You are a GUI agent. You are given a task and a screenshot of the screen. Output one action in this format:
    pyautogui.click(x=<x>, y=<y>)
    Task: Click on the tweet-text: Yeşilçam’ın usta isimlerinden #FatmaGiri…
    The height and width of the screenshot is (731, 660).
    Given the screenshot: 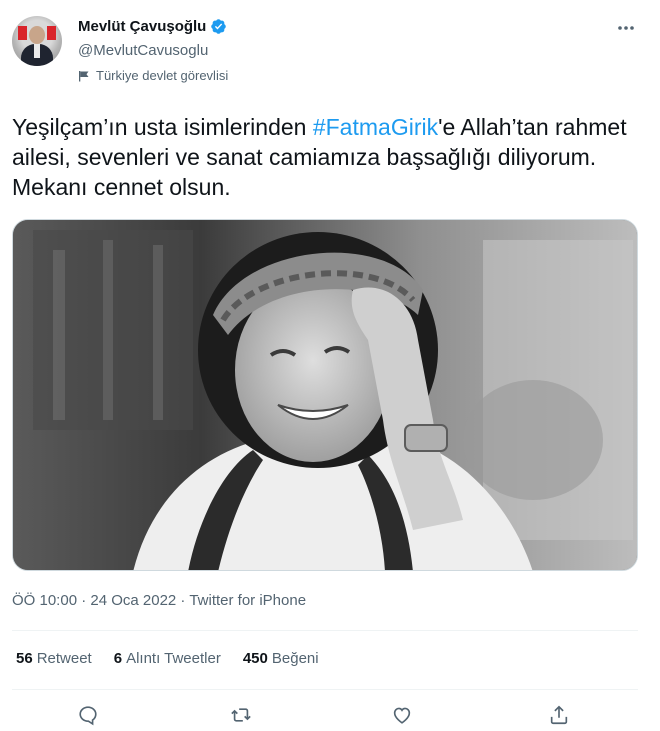 What is the action you would take?
    pyautogui.click(x=322, y=157)
    